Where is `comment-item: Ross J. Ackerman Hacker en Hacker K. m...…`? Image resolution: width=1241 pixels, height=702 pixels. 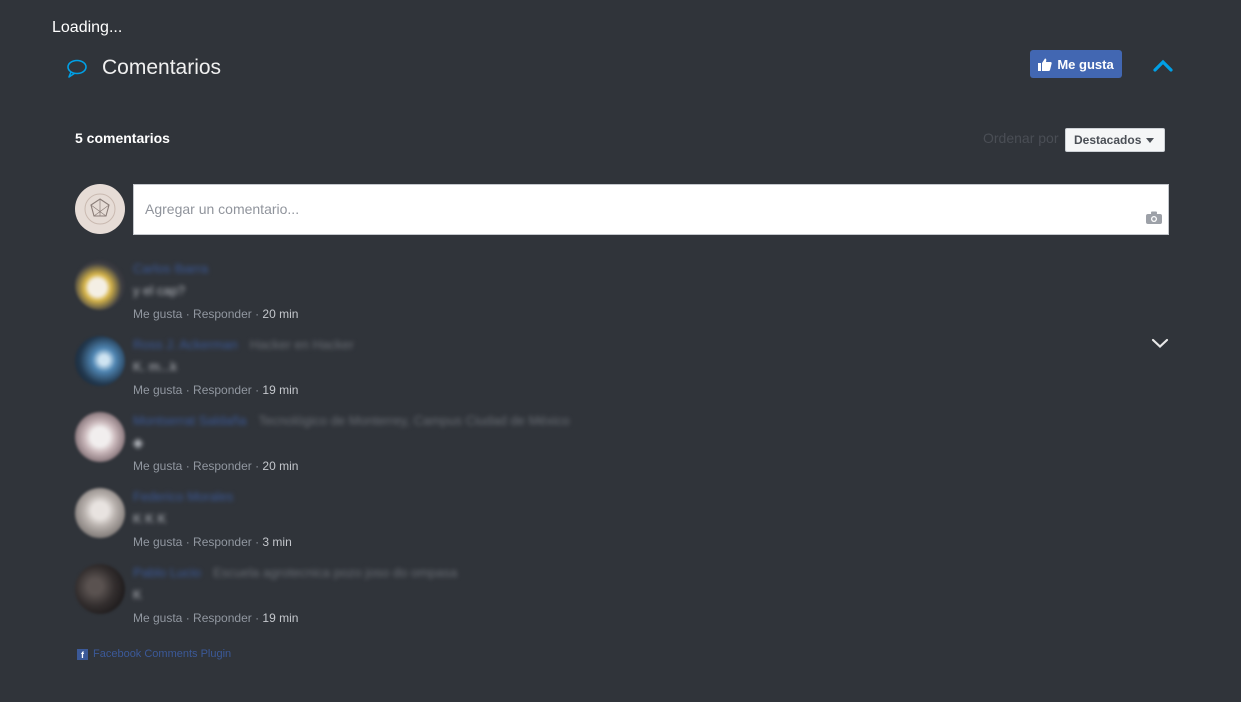
comment-item: Ross J. Ackerman Hacker en Hacker K. m...… is located at coordinates (625, 371).